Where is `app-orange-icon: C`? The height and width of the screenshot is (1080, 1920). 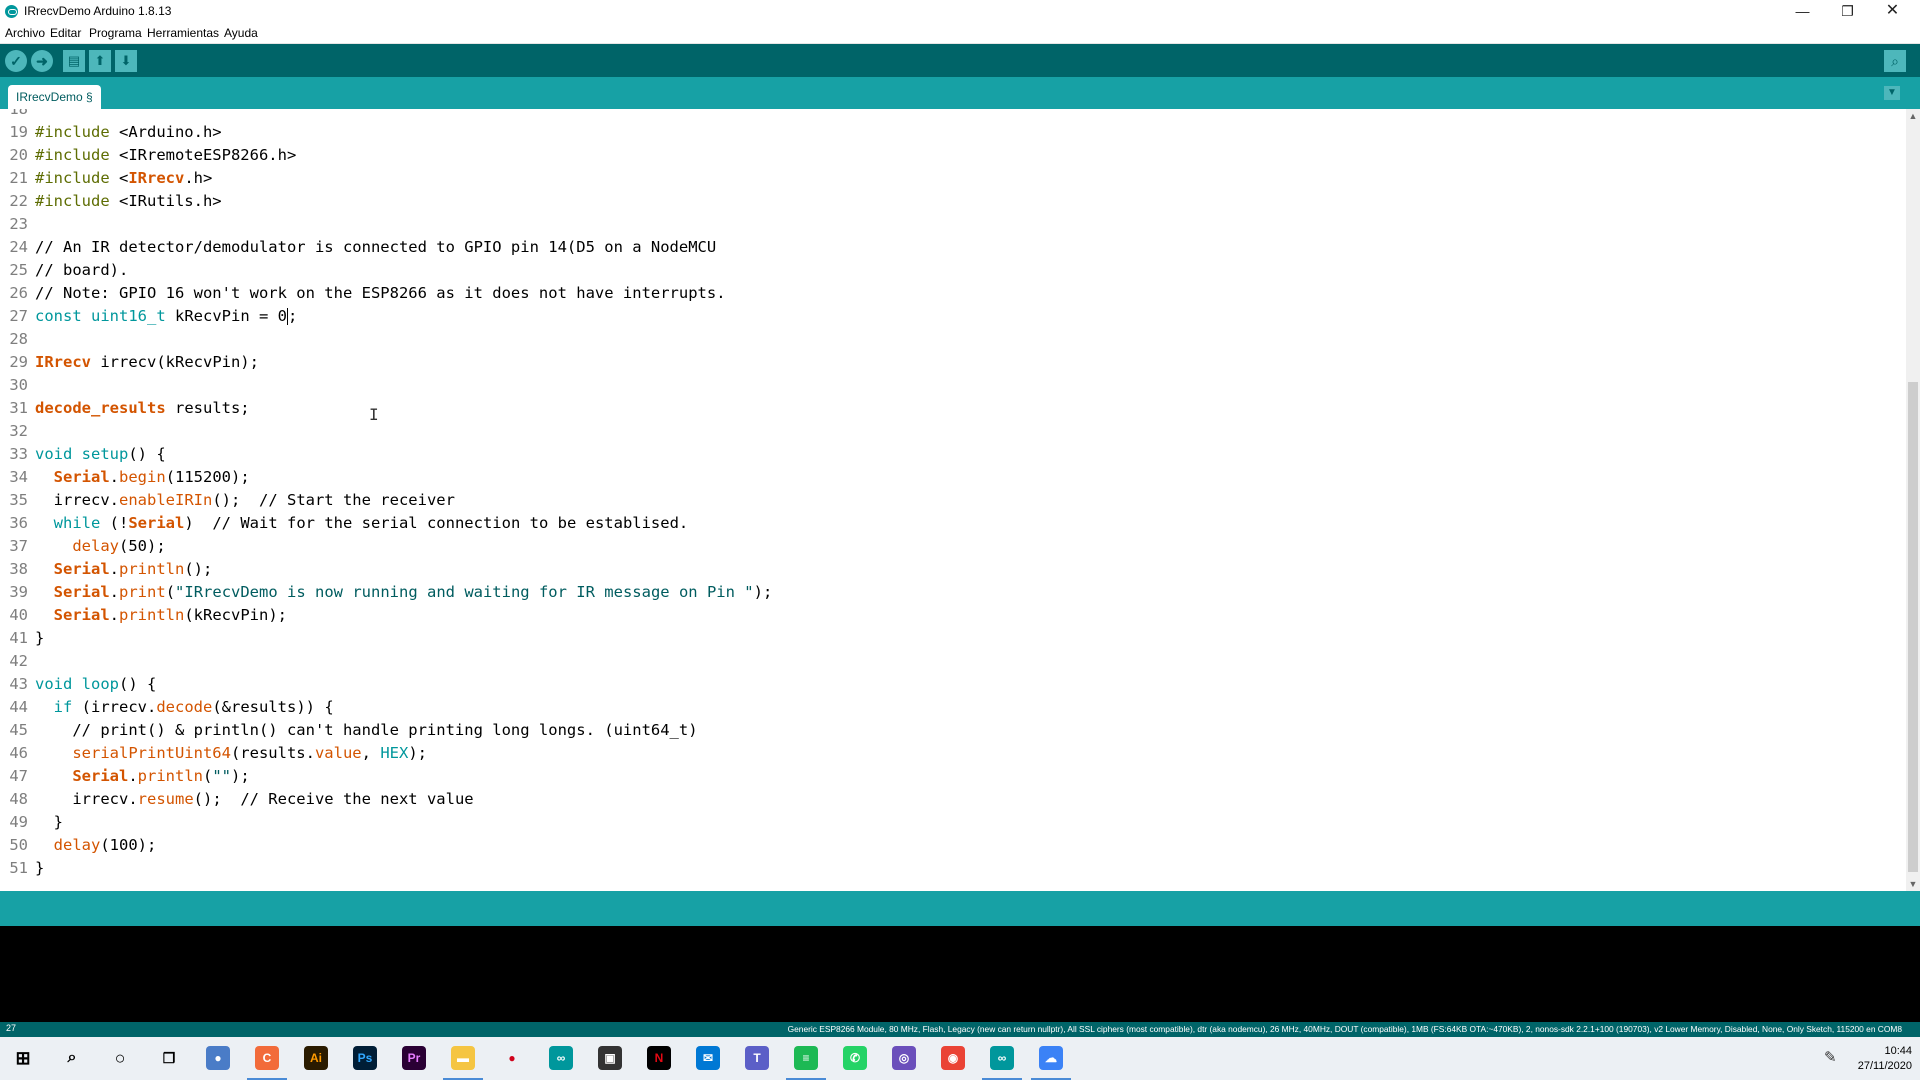 app-orange-icon: C is located at coordinates (267, 1063).